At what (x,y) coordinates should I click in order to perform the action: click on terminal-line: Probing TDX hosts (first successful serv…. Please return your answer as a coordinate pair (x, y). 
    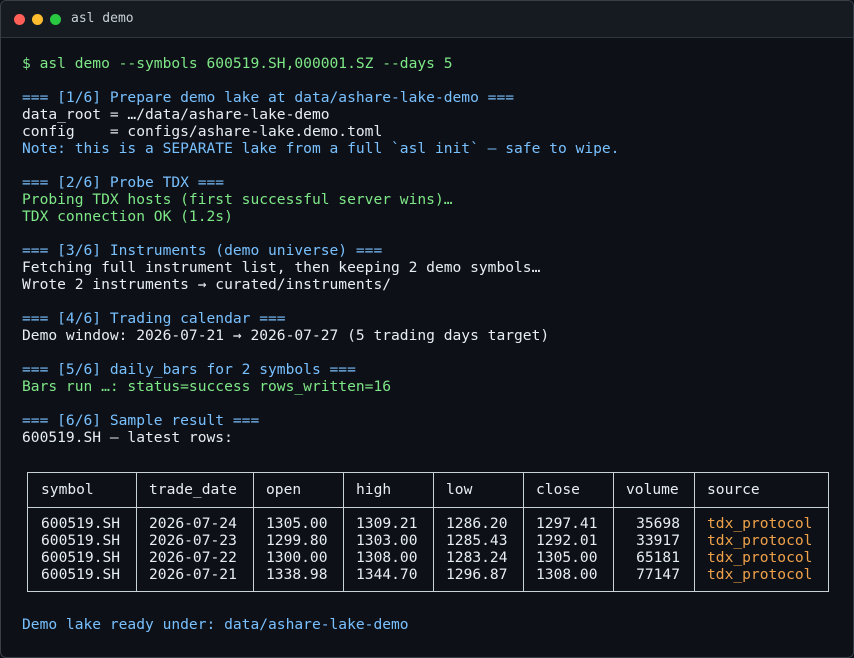
    Looking at the image, I should click on (237, 199).